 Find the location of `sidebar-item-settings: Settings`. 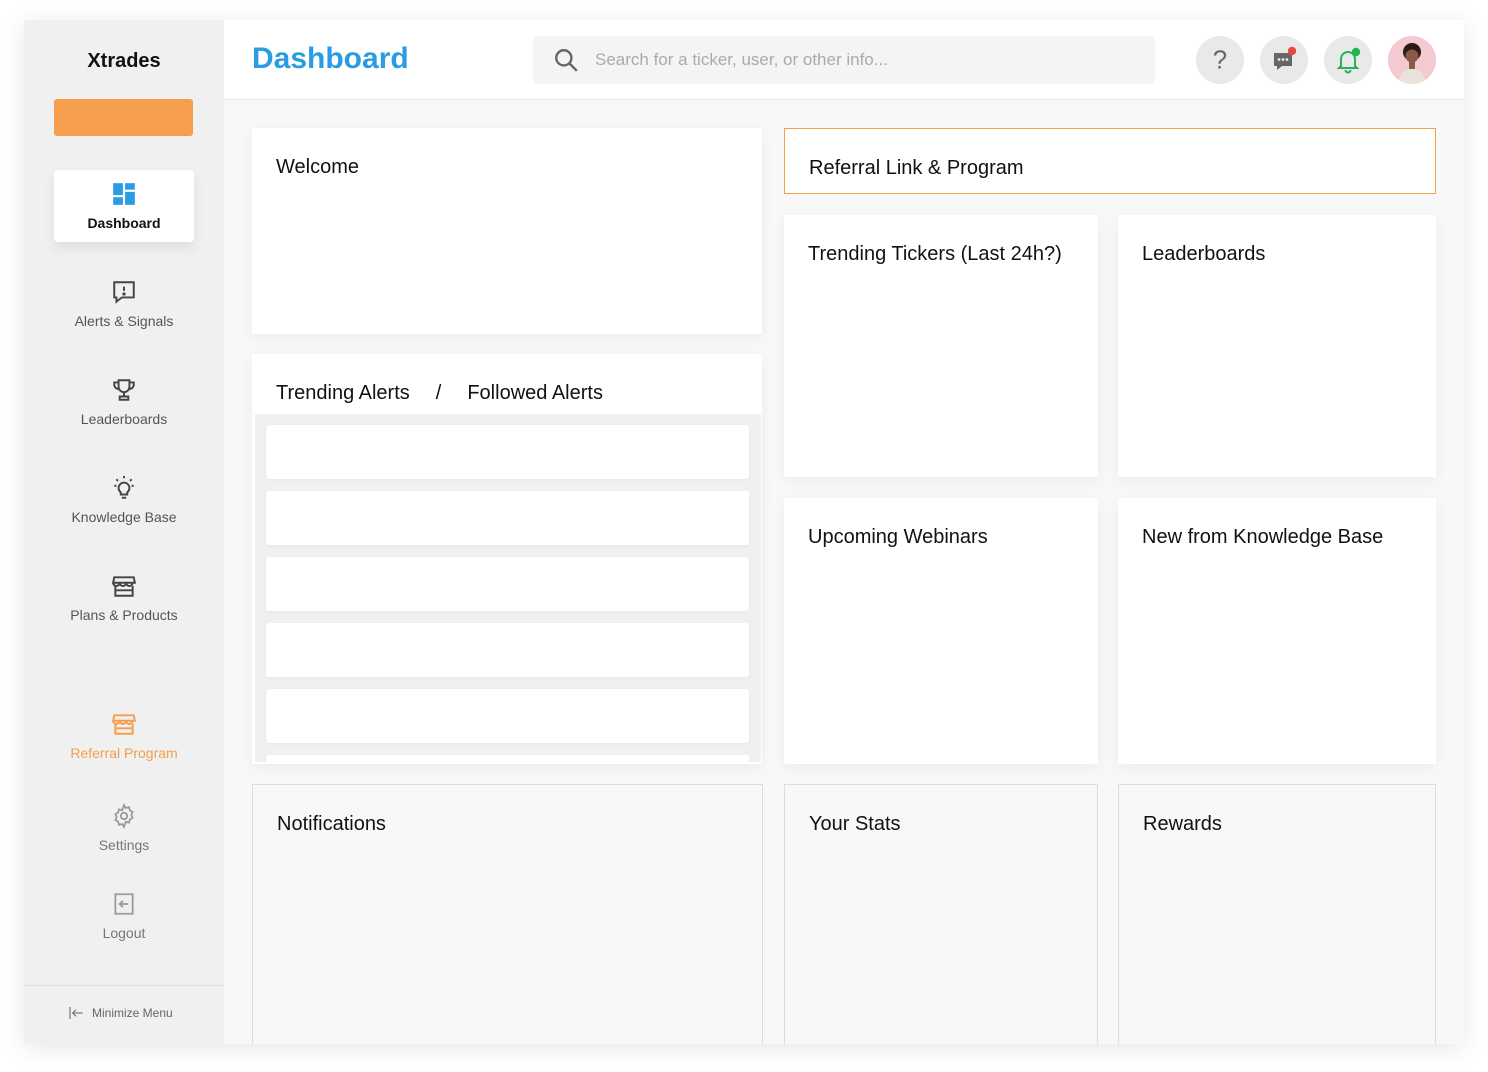

sidebar-item-settings: Settings is located at coordinates (124, 828).